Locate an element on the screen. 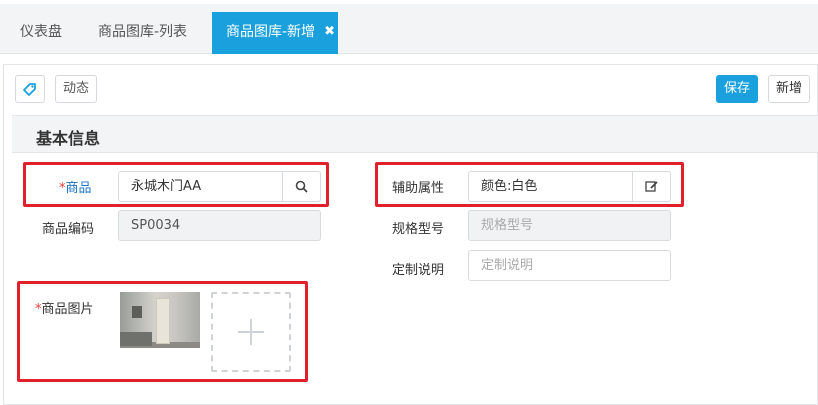 Image resolution: width=818 pixels, height=405 pixels. spec-model-field: 规格型号 is located at coordinates (569, 225).